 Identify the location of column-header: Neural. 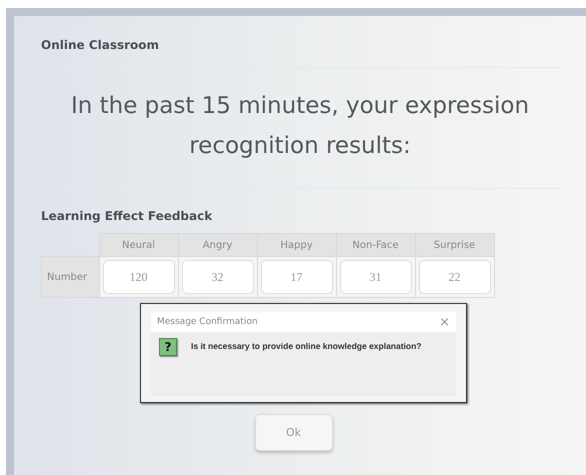
(138, 245).